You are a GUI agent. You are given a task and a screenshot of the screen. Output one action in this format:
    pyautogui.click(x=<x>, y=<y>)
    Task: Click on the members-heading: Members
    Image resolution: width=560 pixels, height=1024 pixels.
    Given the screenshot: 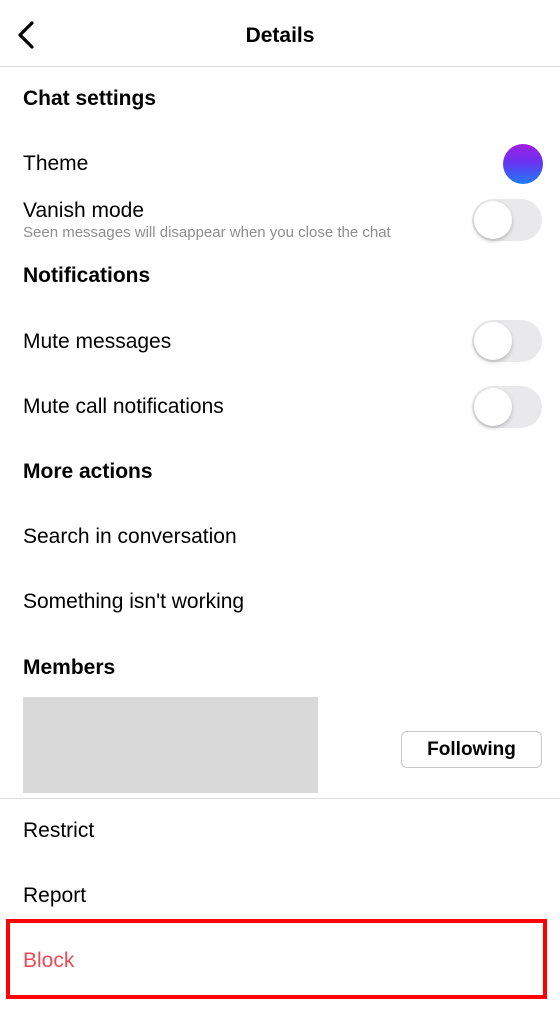 What is the action you would take?
    pyautogui.click(x=69, y=667)
    